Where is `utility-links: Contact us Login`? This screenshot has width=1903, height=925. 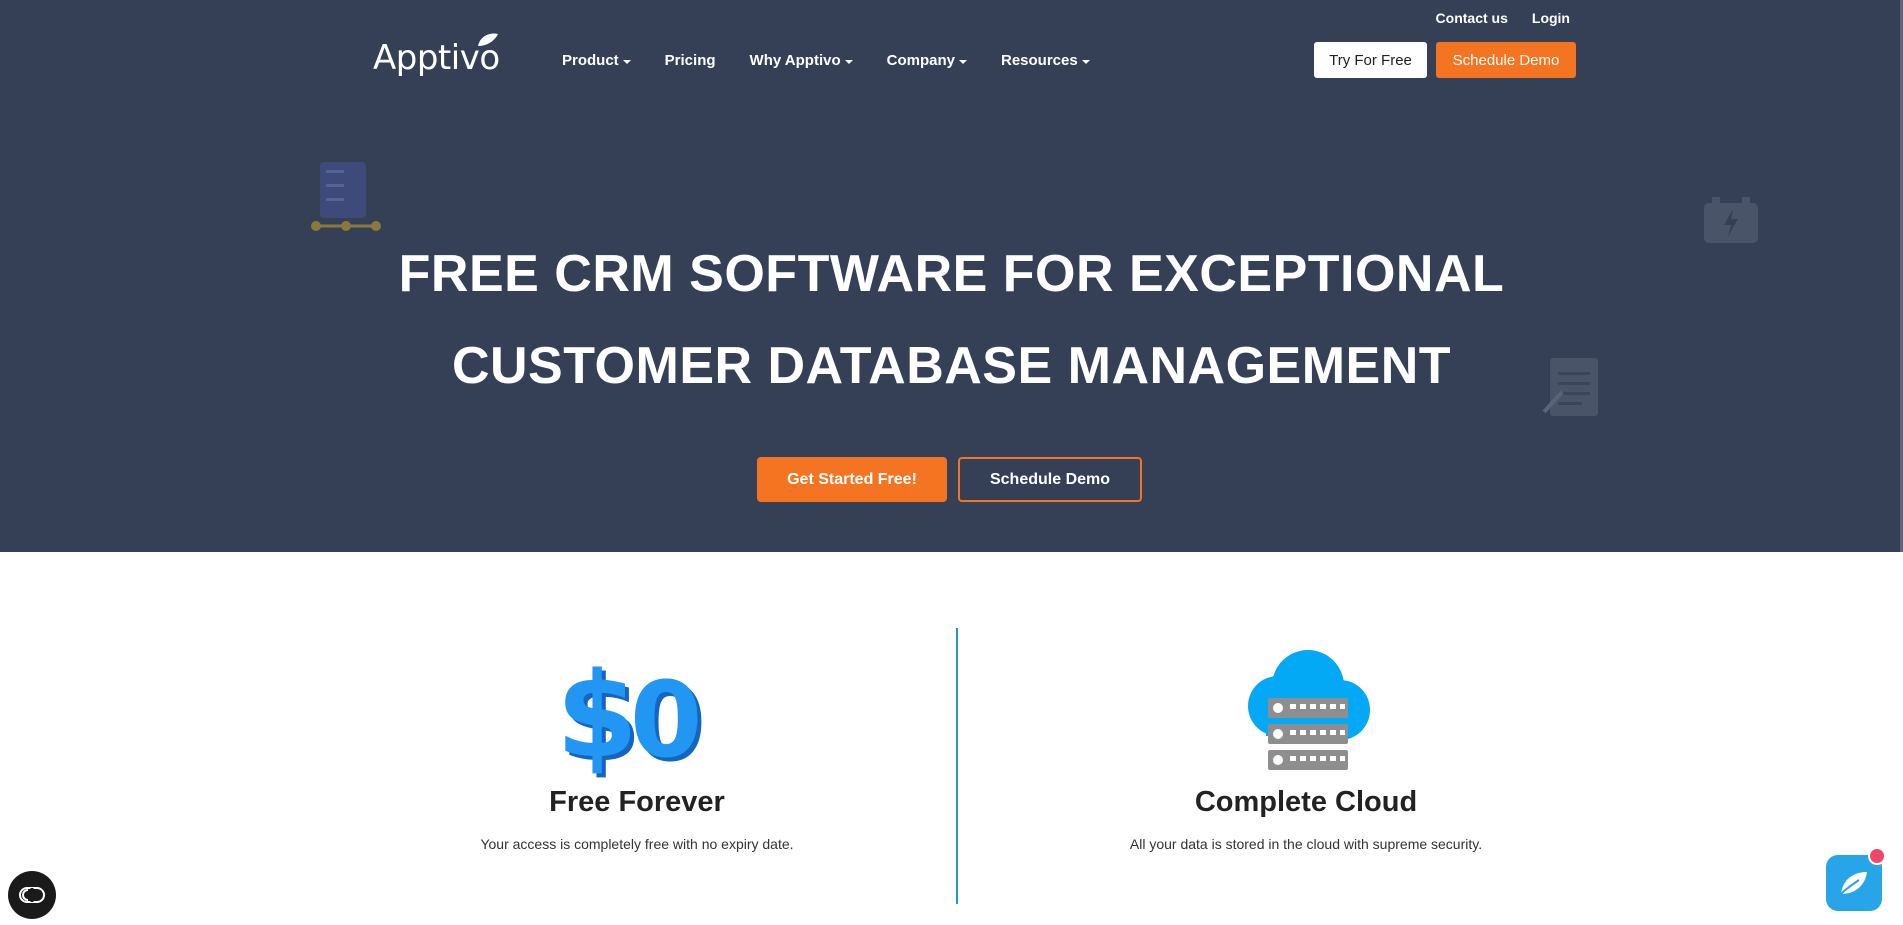 utility-links: Contact us Login is located at coordinates (1503, 18).